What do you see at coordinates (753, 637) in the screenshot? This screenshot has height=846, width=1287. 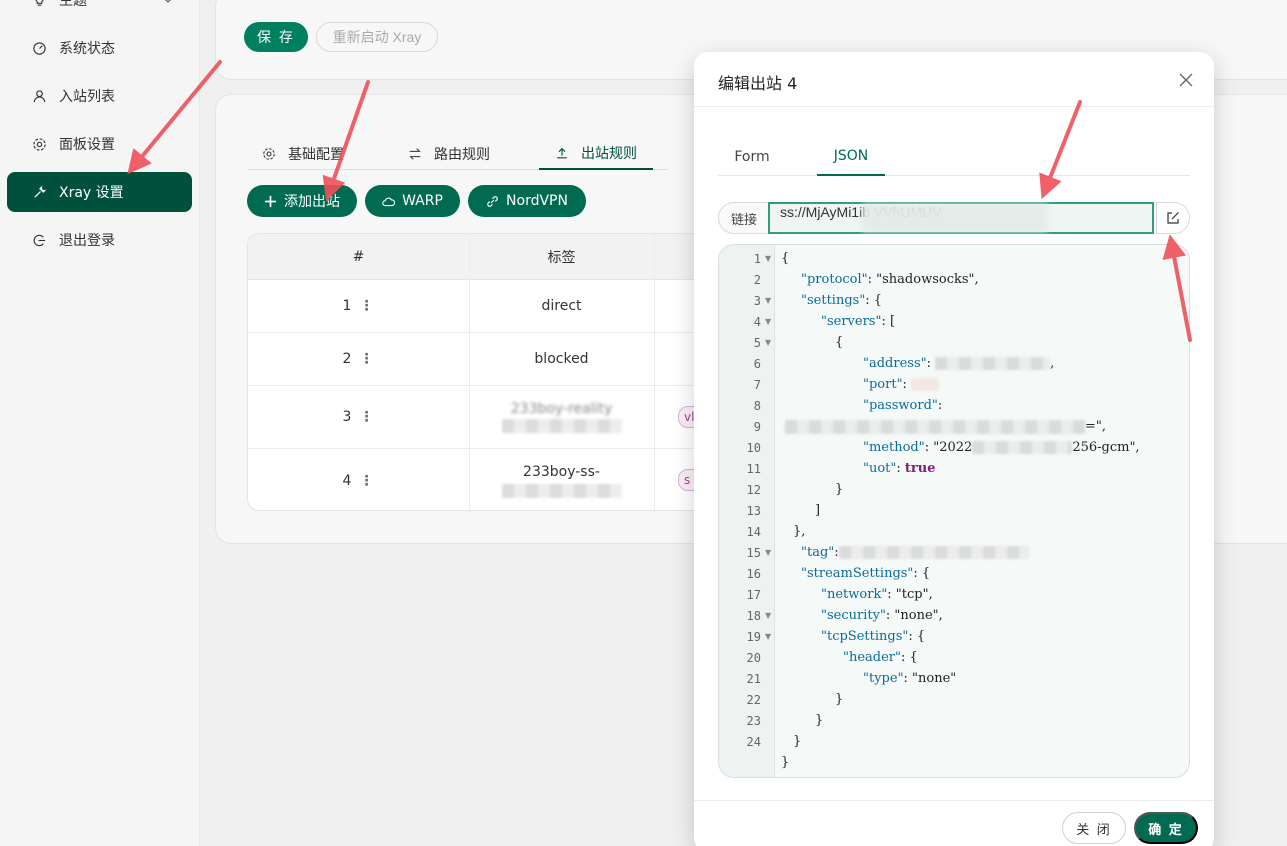 I see `line-number: 19` at bounding box center [753, 637].